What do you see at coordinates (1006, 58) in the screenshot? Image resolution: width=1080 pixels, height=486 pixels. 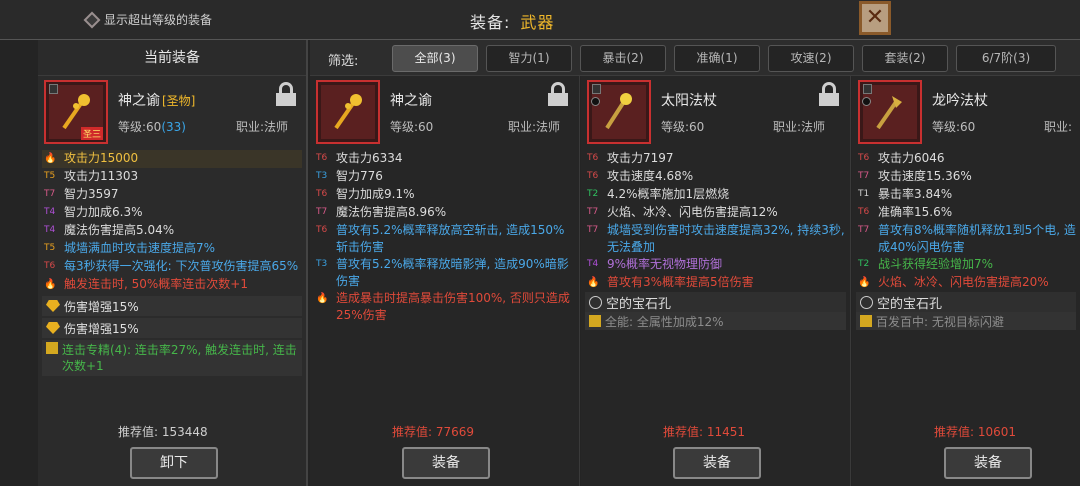 I see `tab-tier-6-7: 6/7阶(3)` at bounding box center [1006, 58].